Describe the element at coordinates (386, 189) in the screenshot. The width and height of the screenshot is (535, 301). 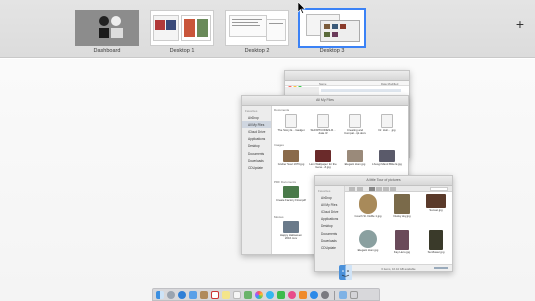
I see `column-view-button` at that location.